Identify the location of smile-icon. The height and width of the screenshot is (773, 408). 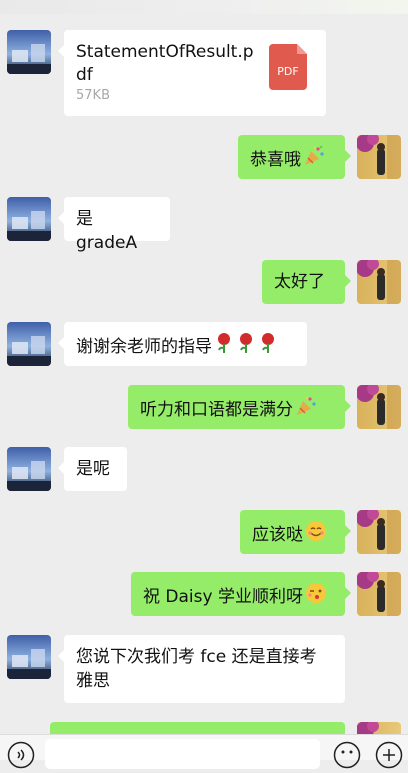
(316, 534).